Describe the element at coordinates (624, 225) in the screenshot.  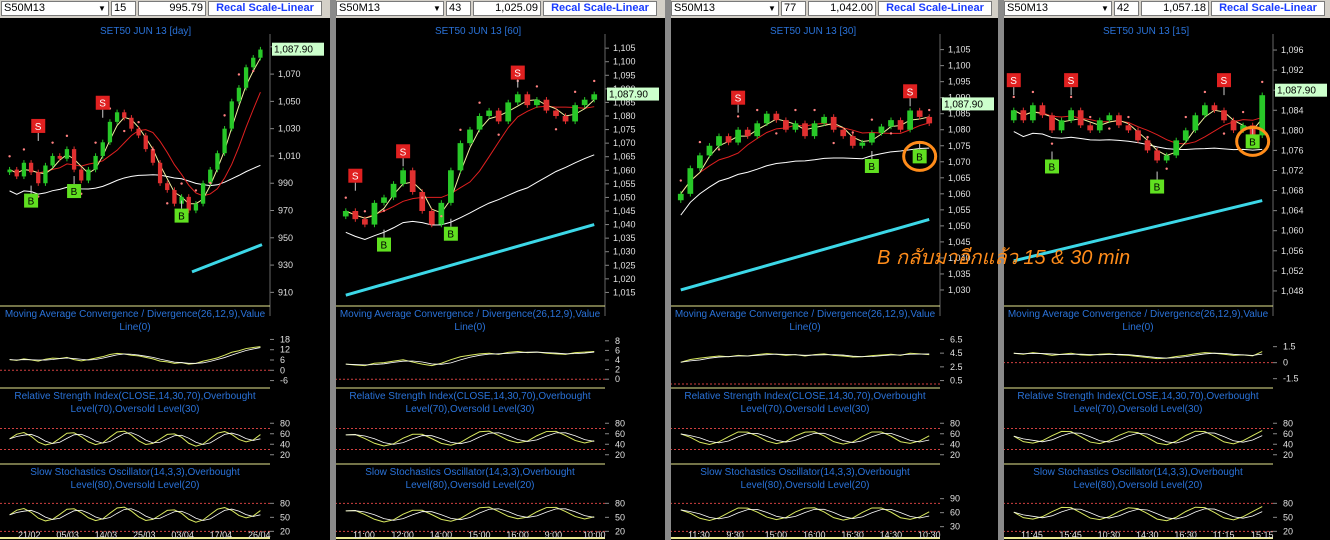
I see `price-tick-label: 1,040` at that location.